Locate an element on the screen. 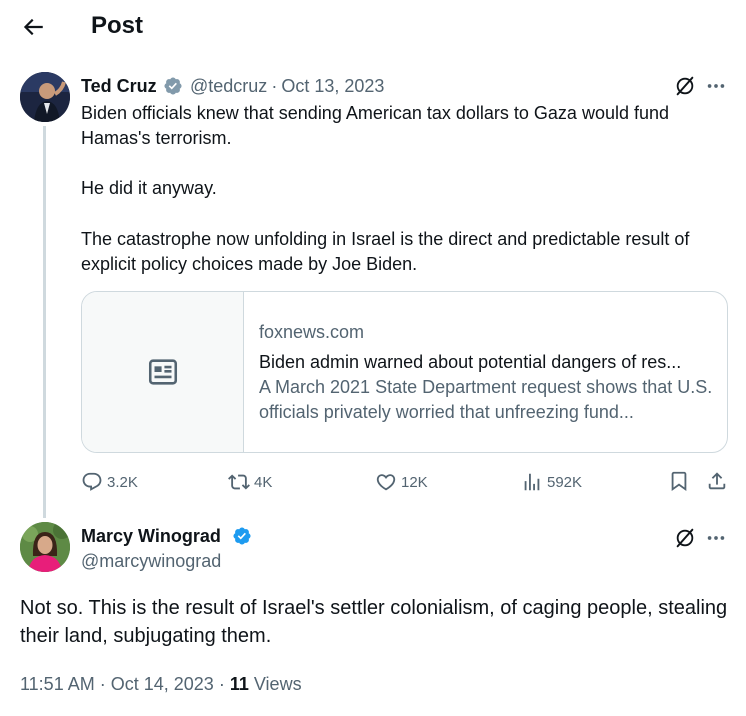 This screenshot has height=716, width=746. news-article-icon is located at coordinates (163, 372).